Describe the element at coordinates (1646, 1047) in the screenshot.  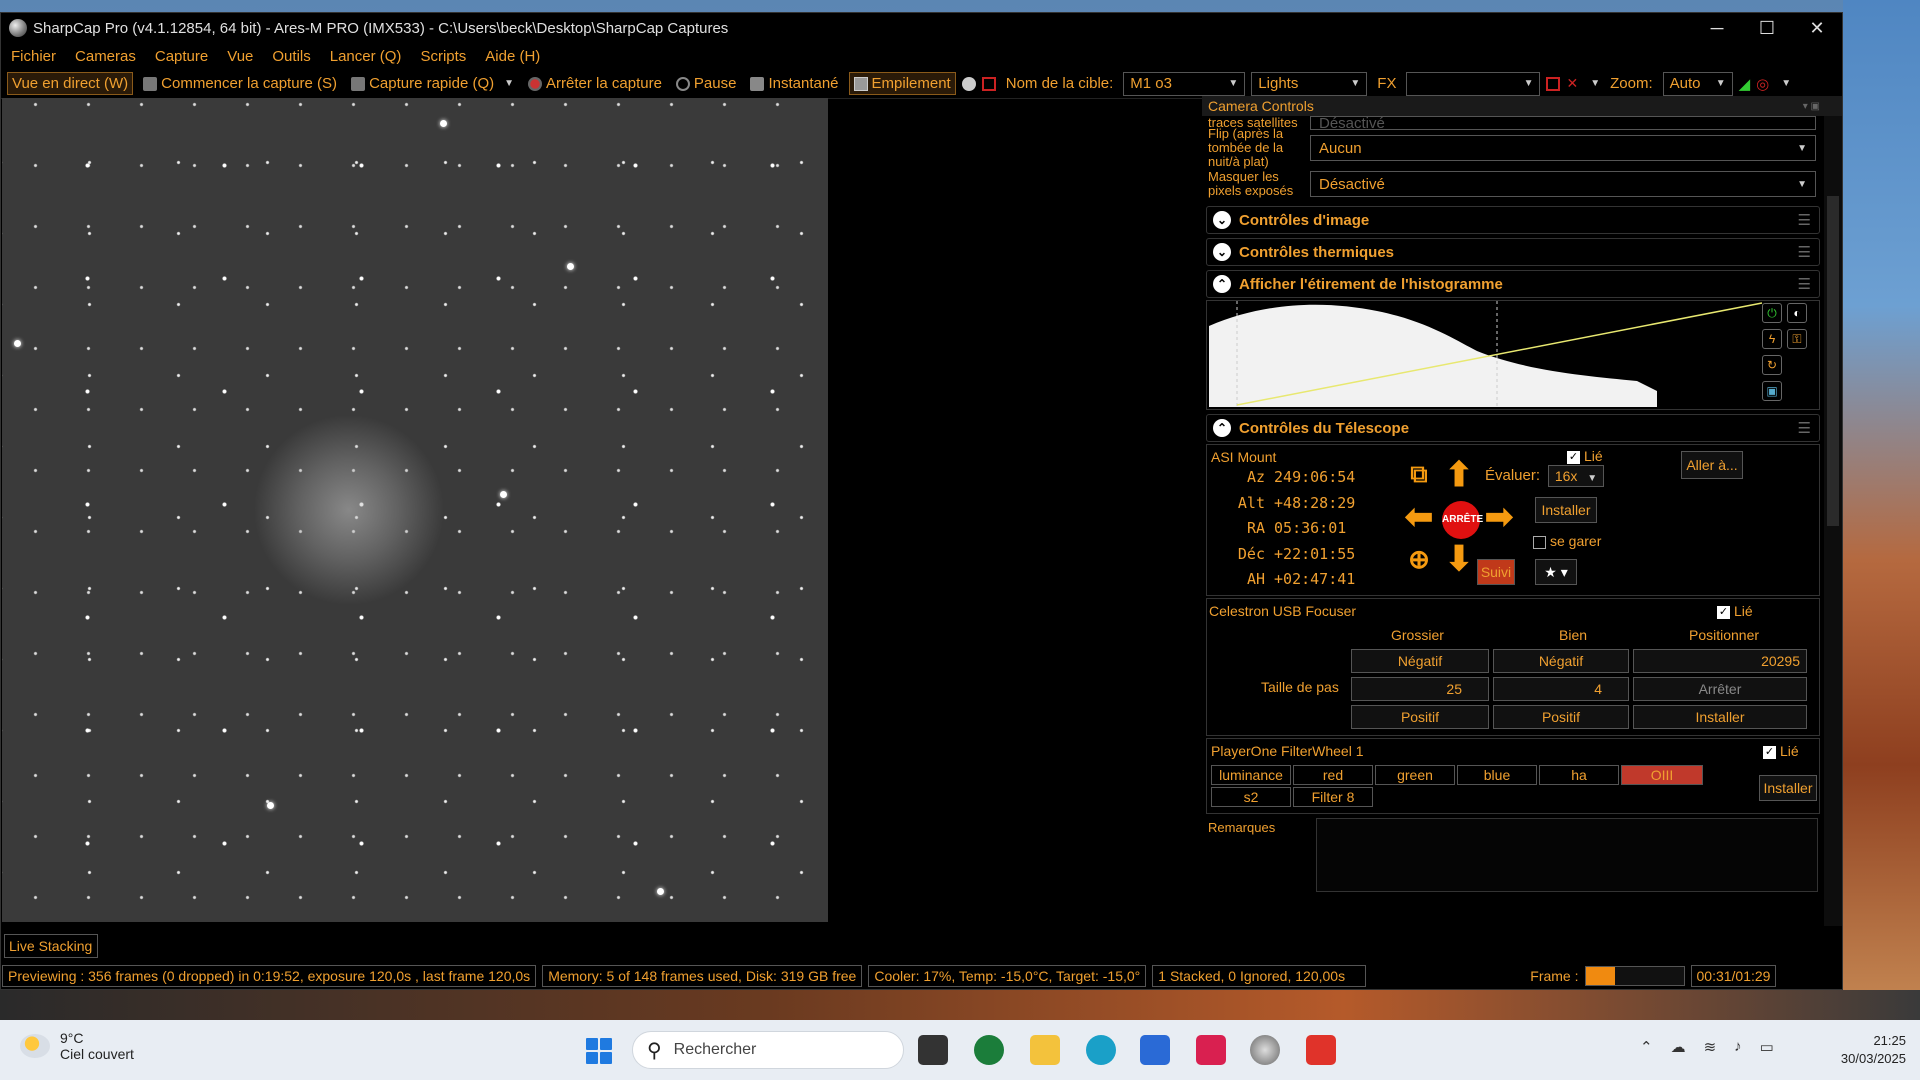
I see `chevron-up-icon: ⌃` at that location.